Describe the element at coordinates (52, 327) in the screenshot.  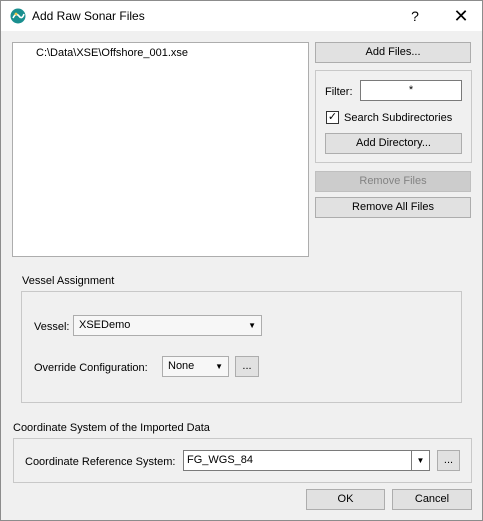
I see `vessel-label: Vessel:` at that location.